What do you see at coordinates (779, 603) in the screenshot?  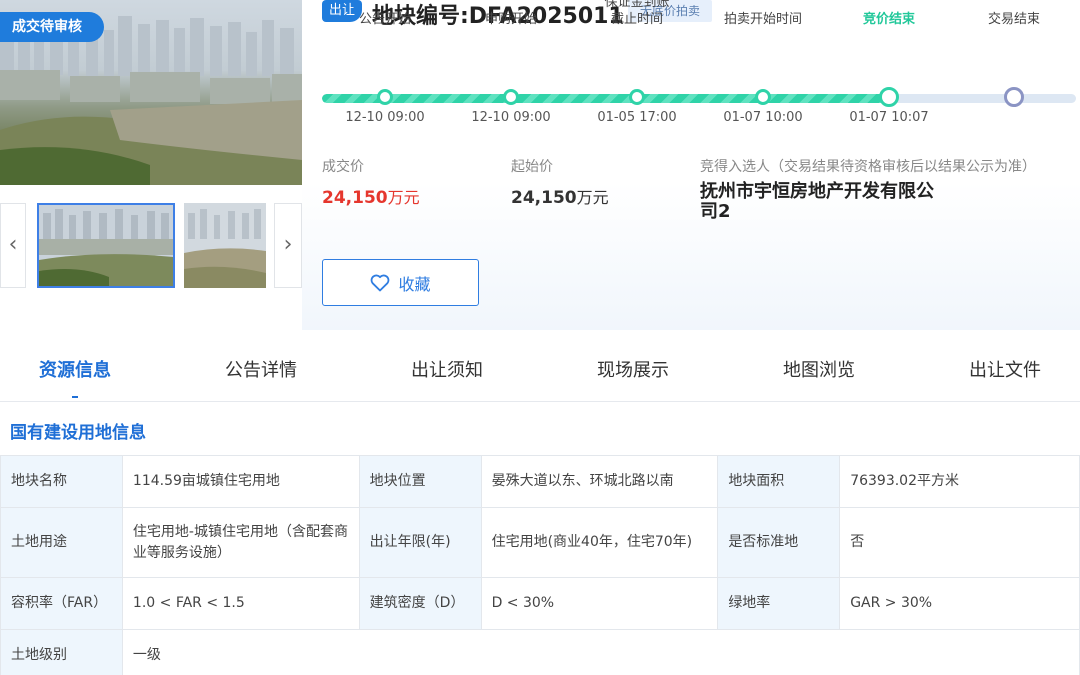 I see `table-key: 绿地率` at bounding box center [779, 603].